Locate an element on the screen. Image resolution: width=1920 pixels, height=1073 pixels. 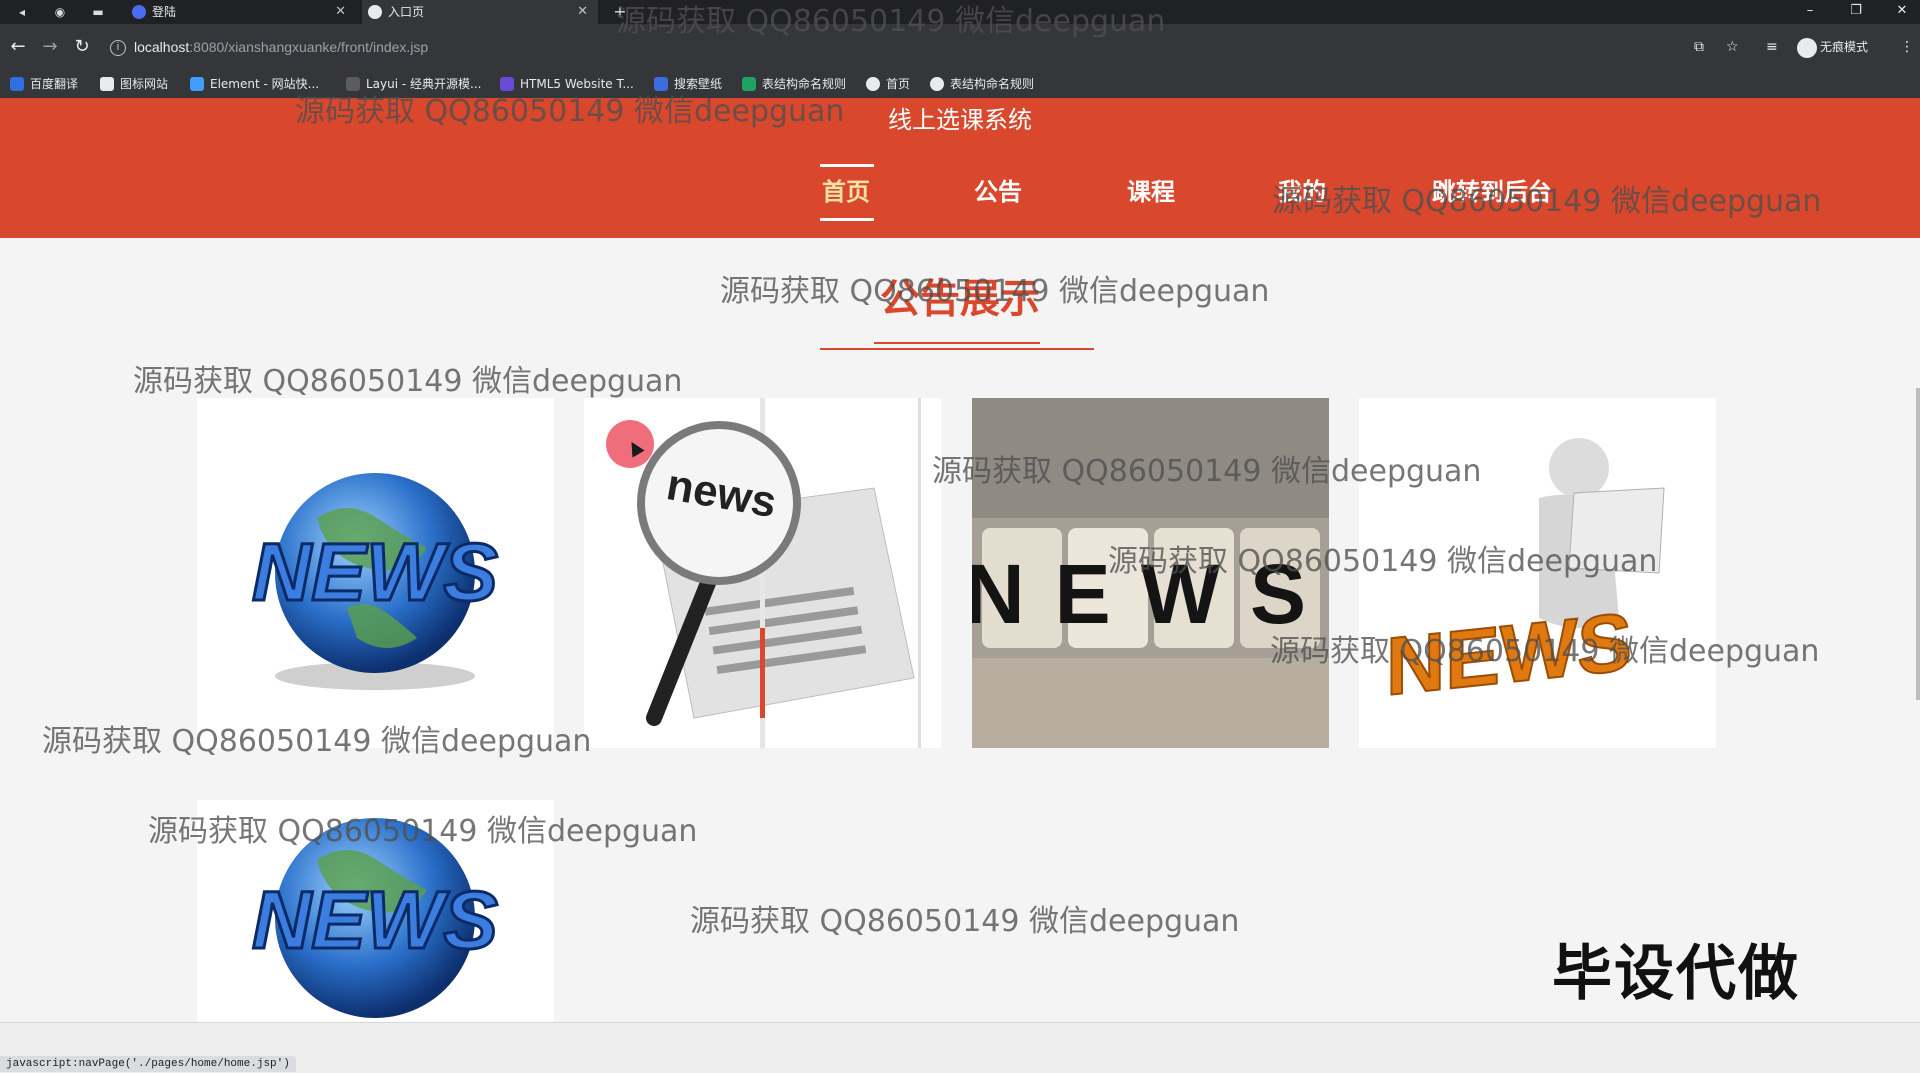
bookmark-item: 百度翻译 is located at coordinates (44, 84).